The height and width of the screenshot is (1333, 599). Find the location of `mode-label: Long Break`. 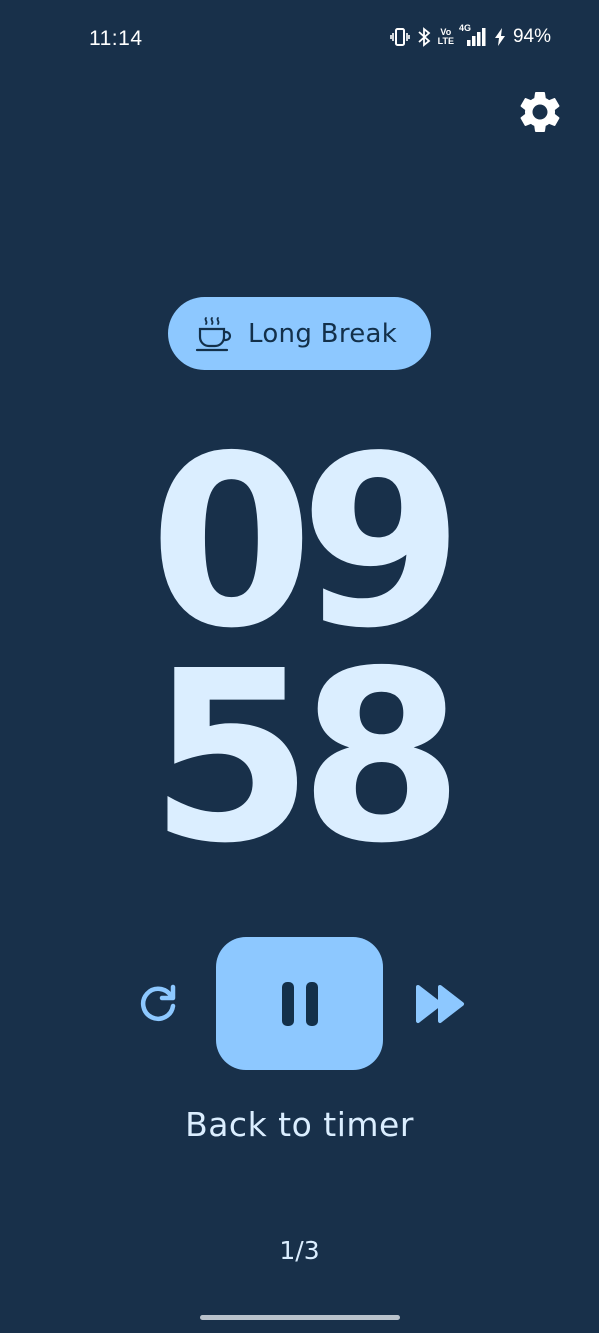

mode-label: Long Break is located at coordinates (323, 333).